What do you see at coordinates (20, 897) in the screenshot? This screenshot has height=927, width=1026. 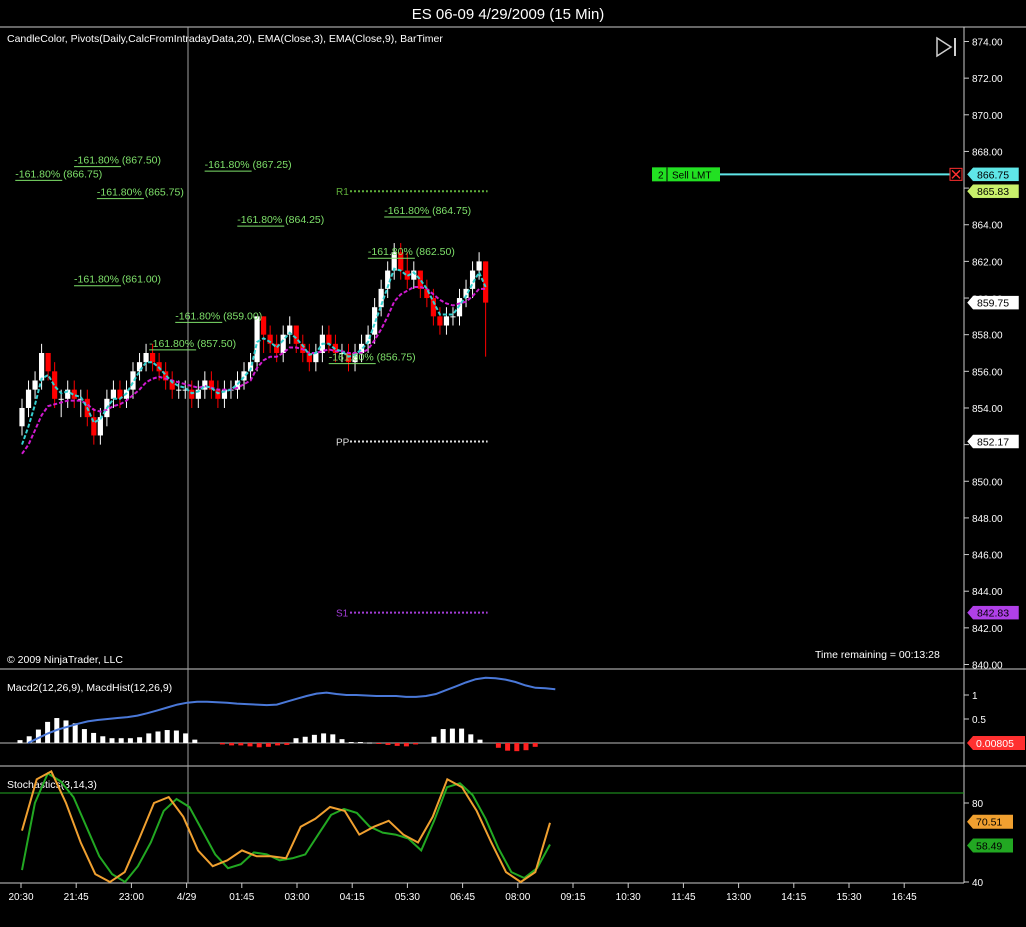 I see `time-axis-label: 20:30` at bounding box center [20, 897].